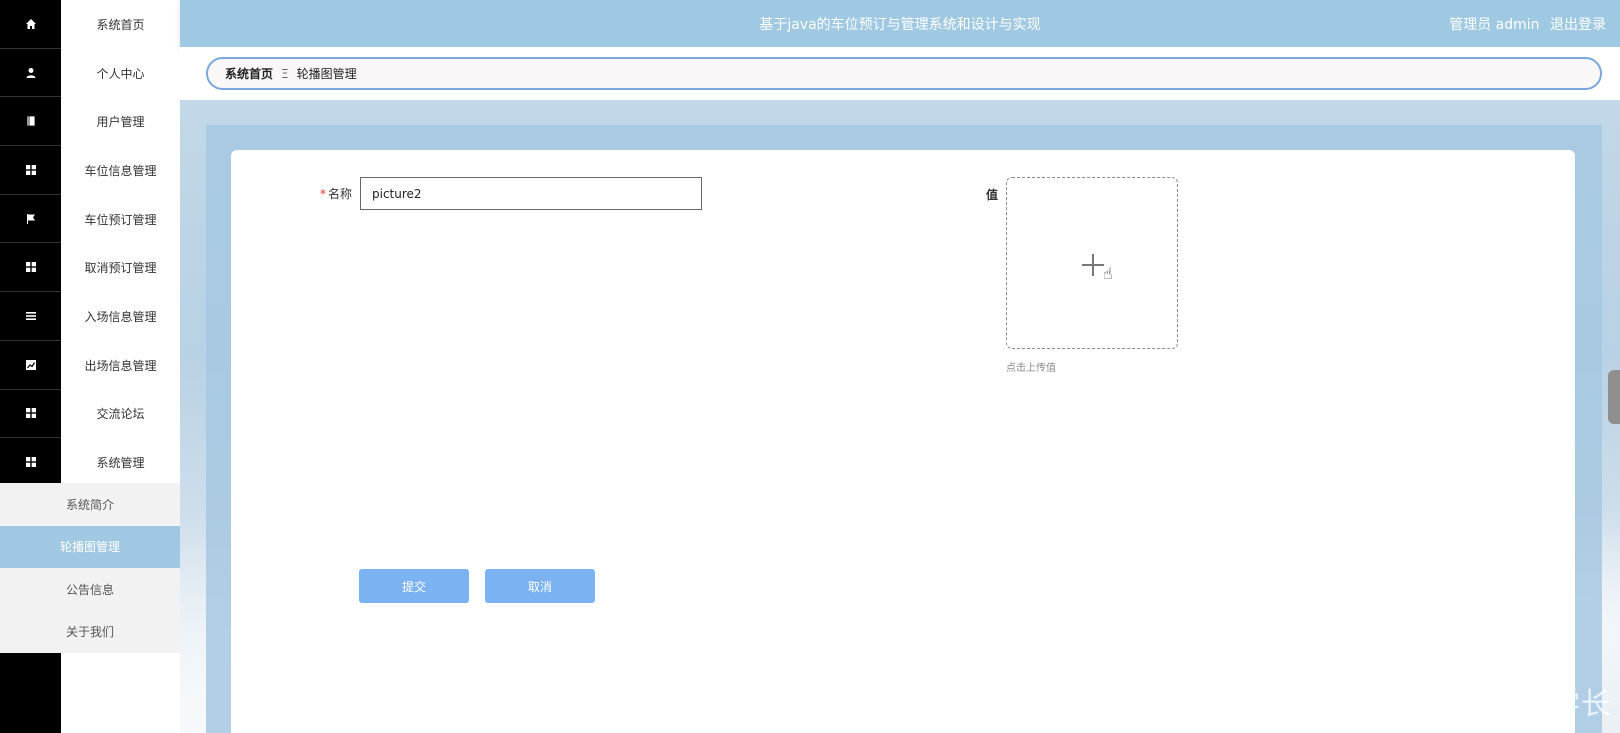 The width and height of the screenshot is (1620, 733). Describe the element at coordinates (322, 194) in the screenshot. I see `required-mark: *` at that location.